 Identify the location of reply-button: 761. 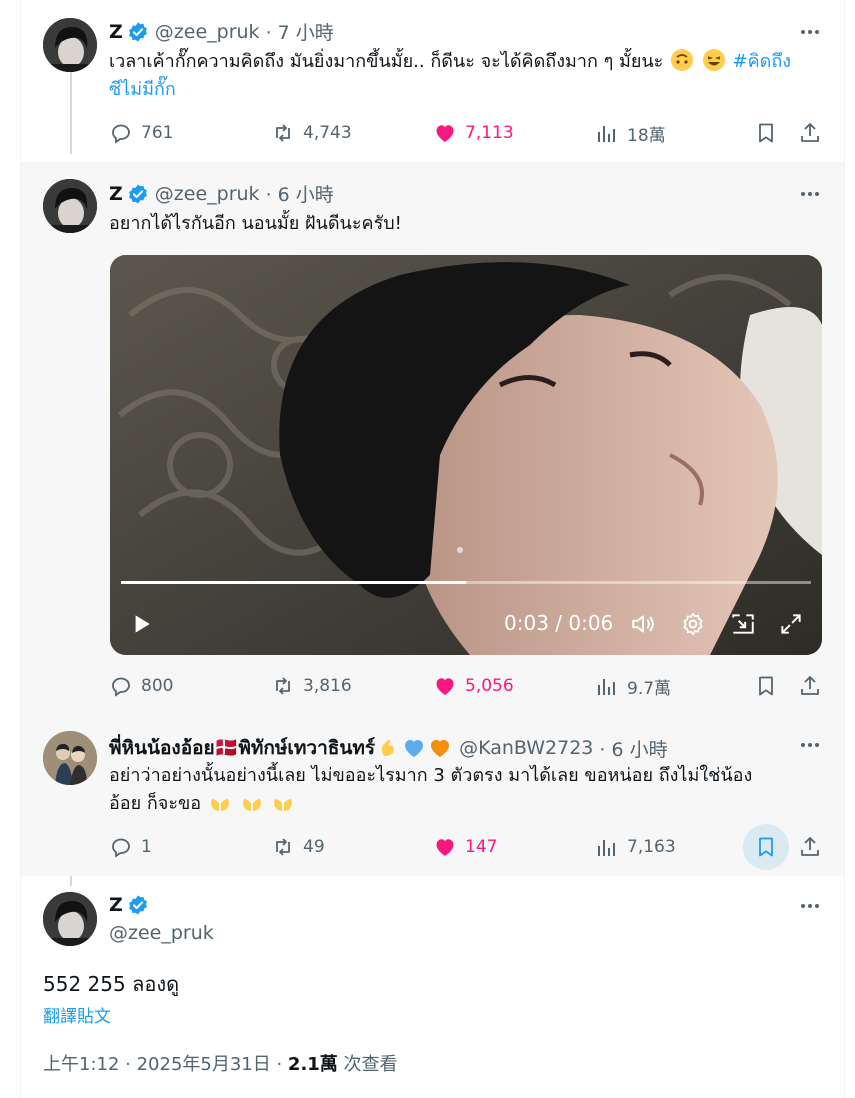
(141, 133).